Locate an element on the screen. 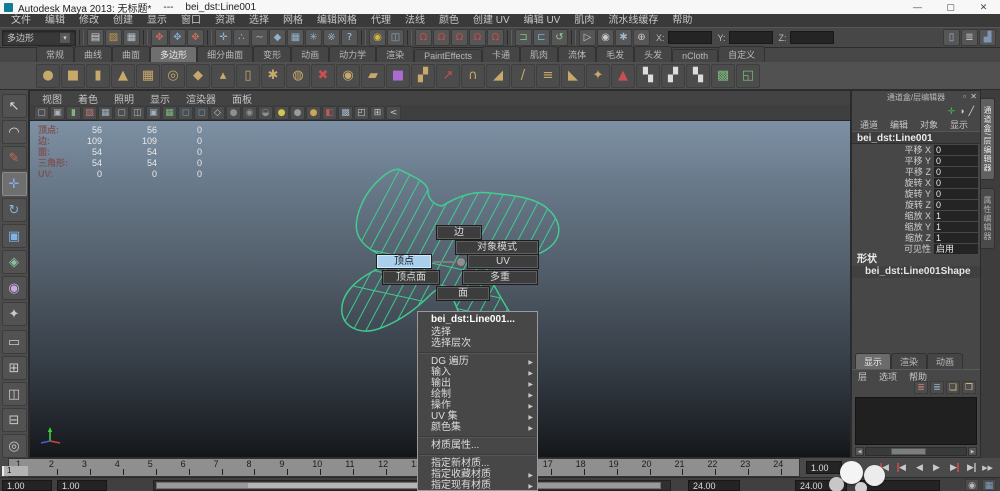  ipr-render-icon: ◉ is located at coordinates (605, 37).